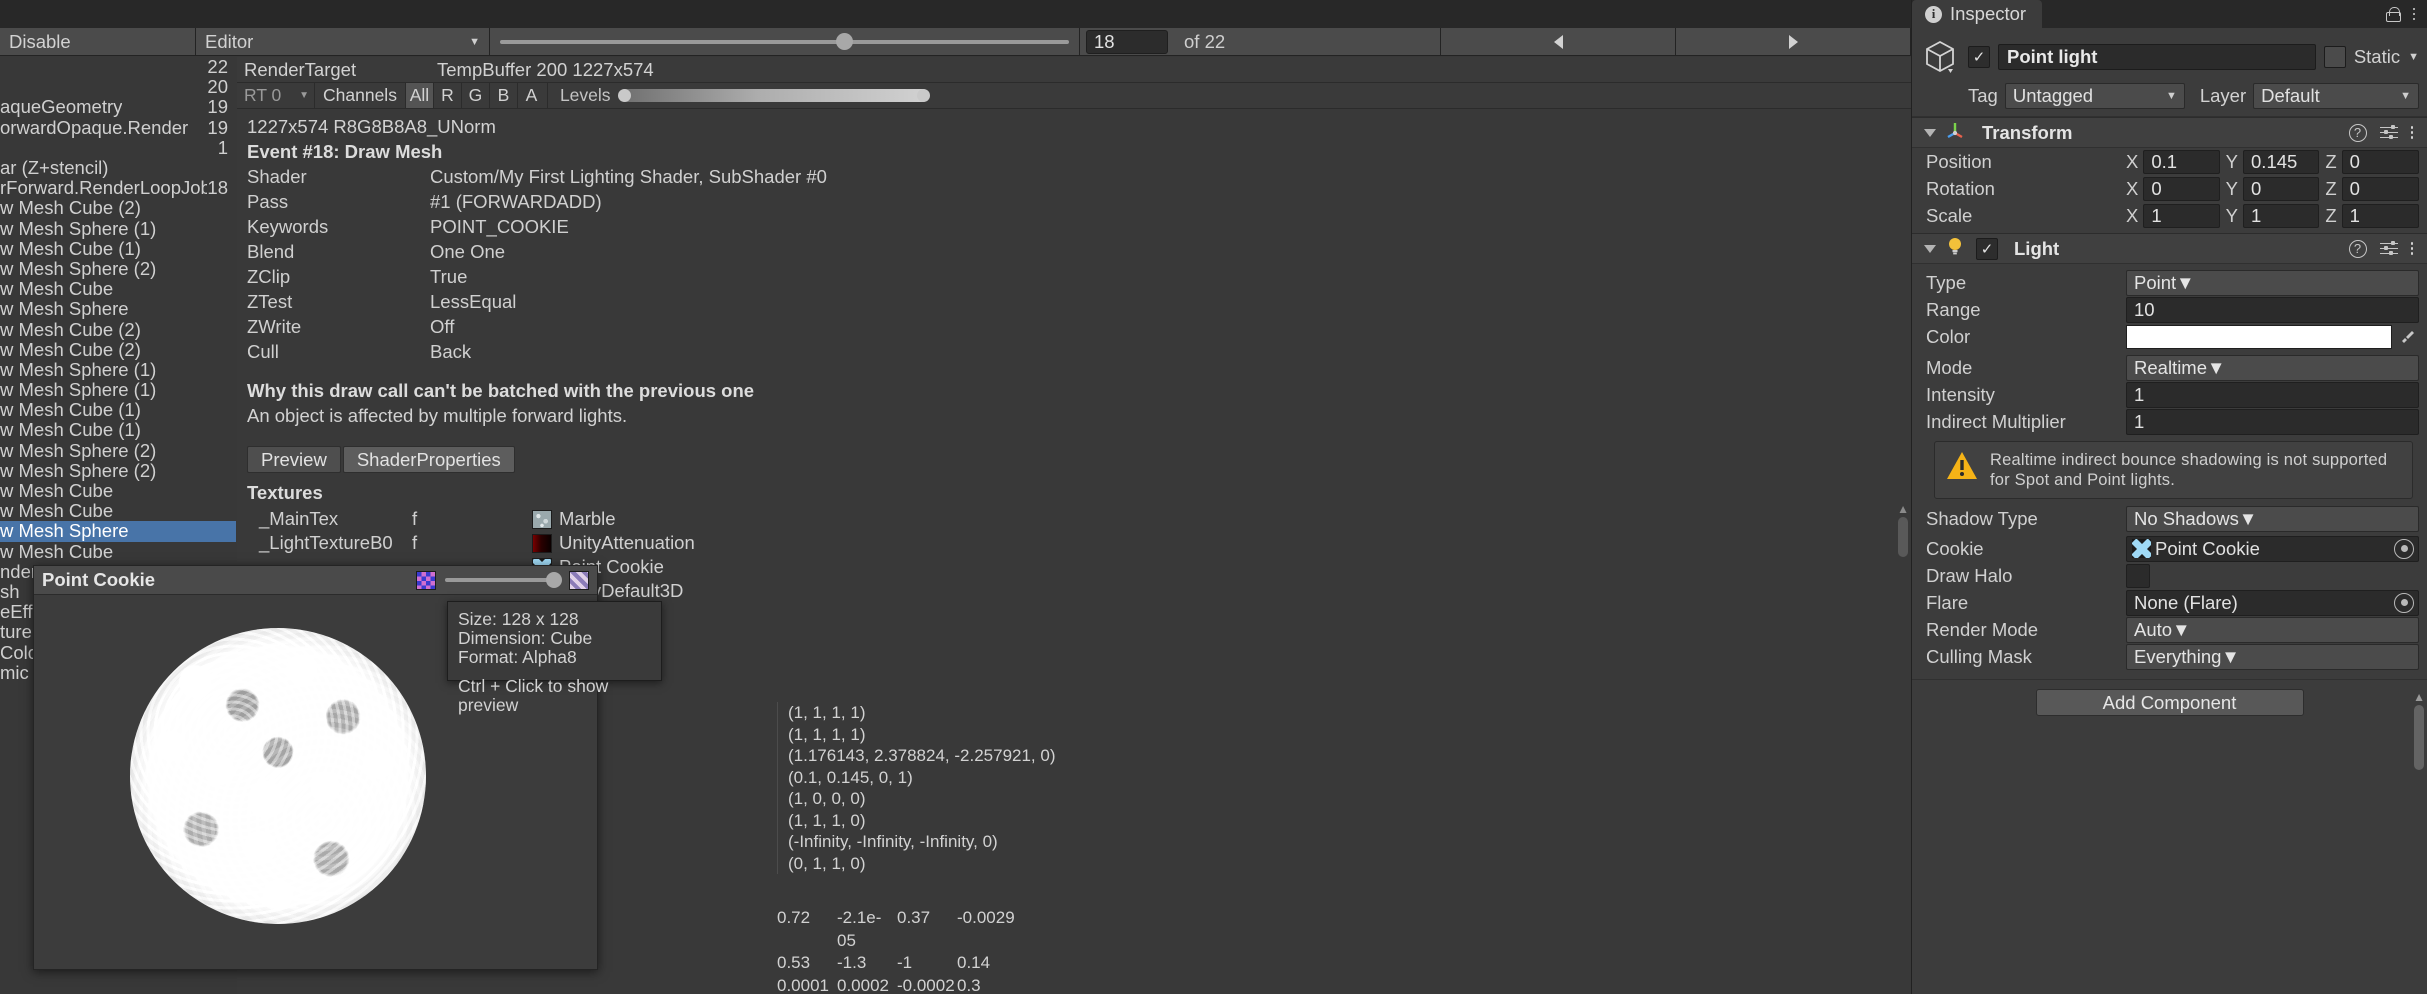 Image resolution: width=2427 pixels, height=994 pixels. I want to click on channel-button-g: G, so click(474, 95).